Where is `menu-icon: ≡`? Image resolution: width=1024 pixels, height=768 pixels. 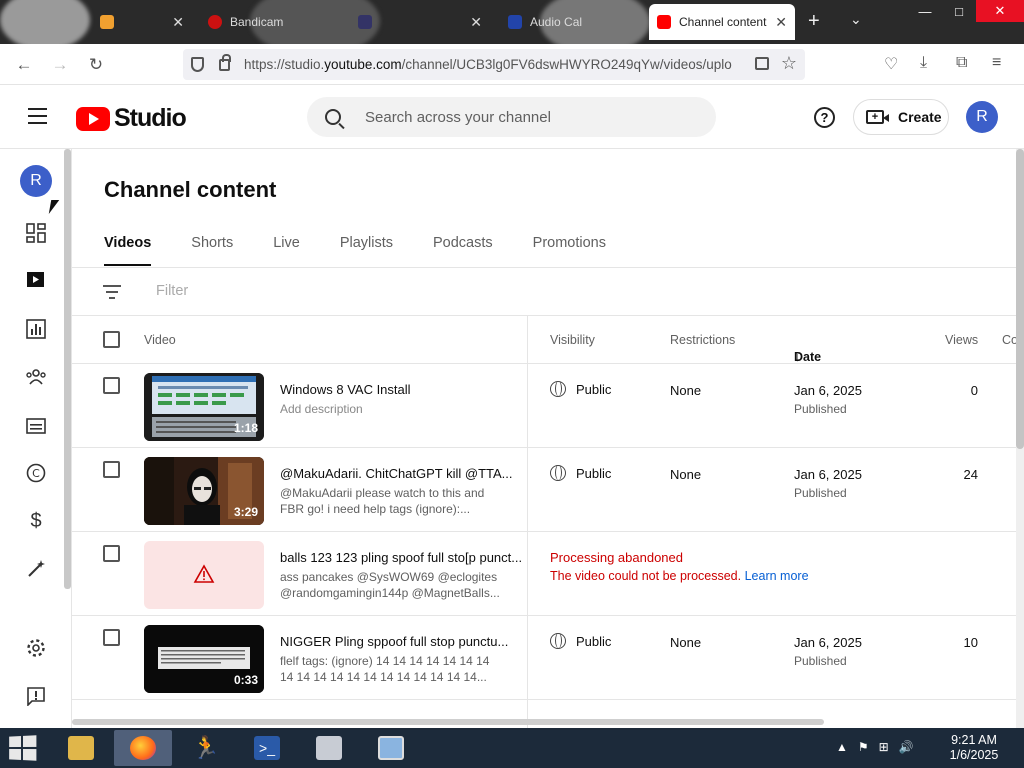
menu-icon: ≡ is located at coordinates (996, 63).